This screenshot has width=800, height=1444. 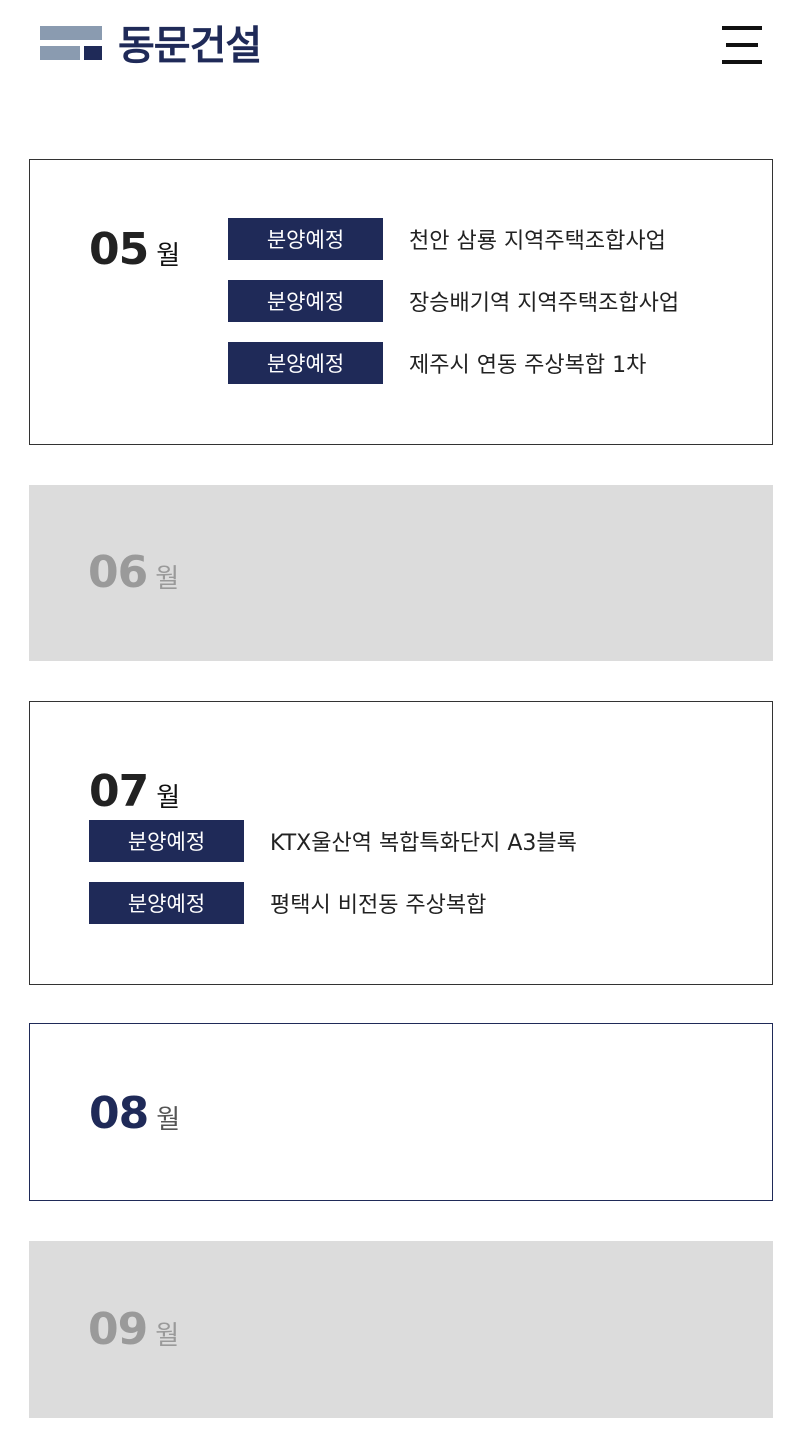 I want to click on list-item: 분양예정 장승배기역 지역주택조합사업, so click(x=453, y=301).